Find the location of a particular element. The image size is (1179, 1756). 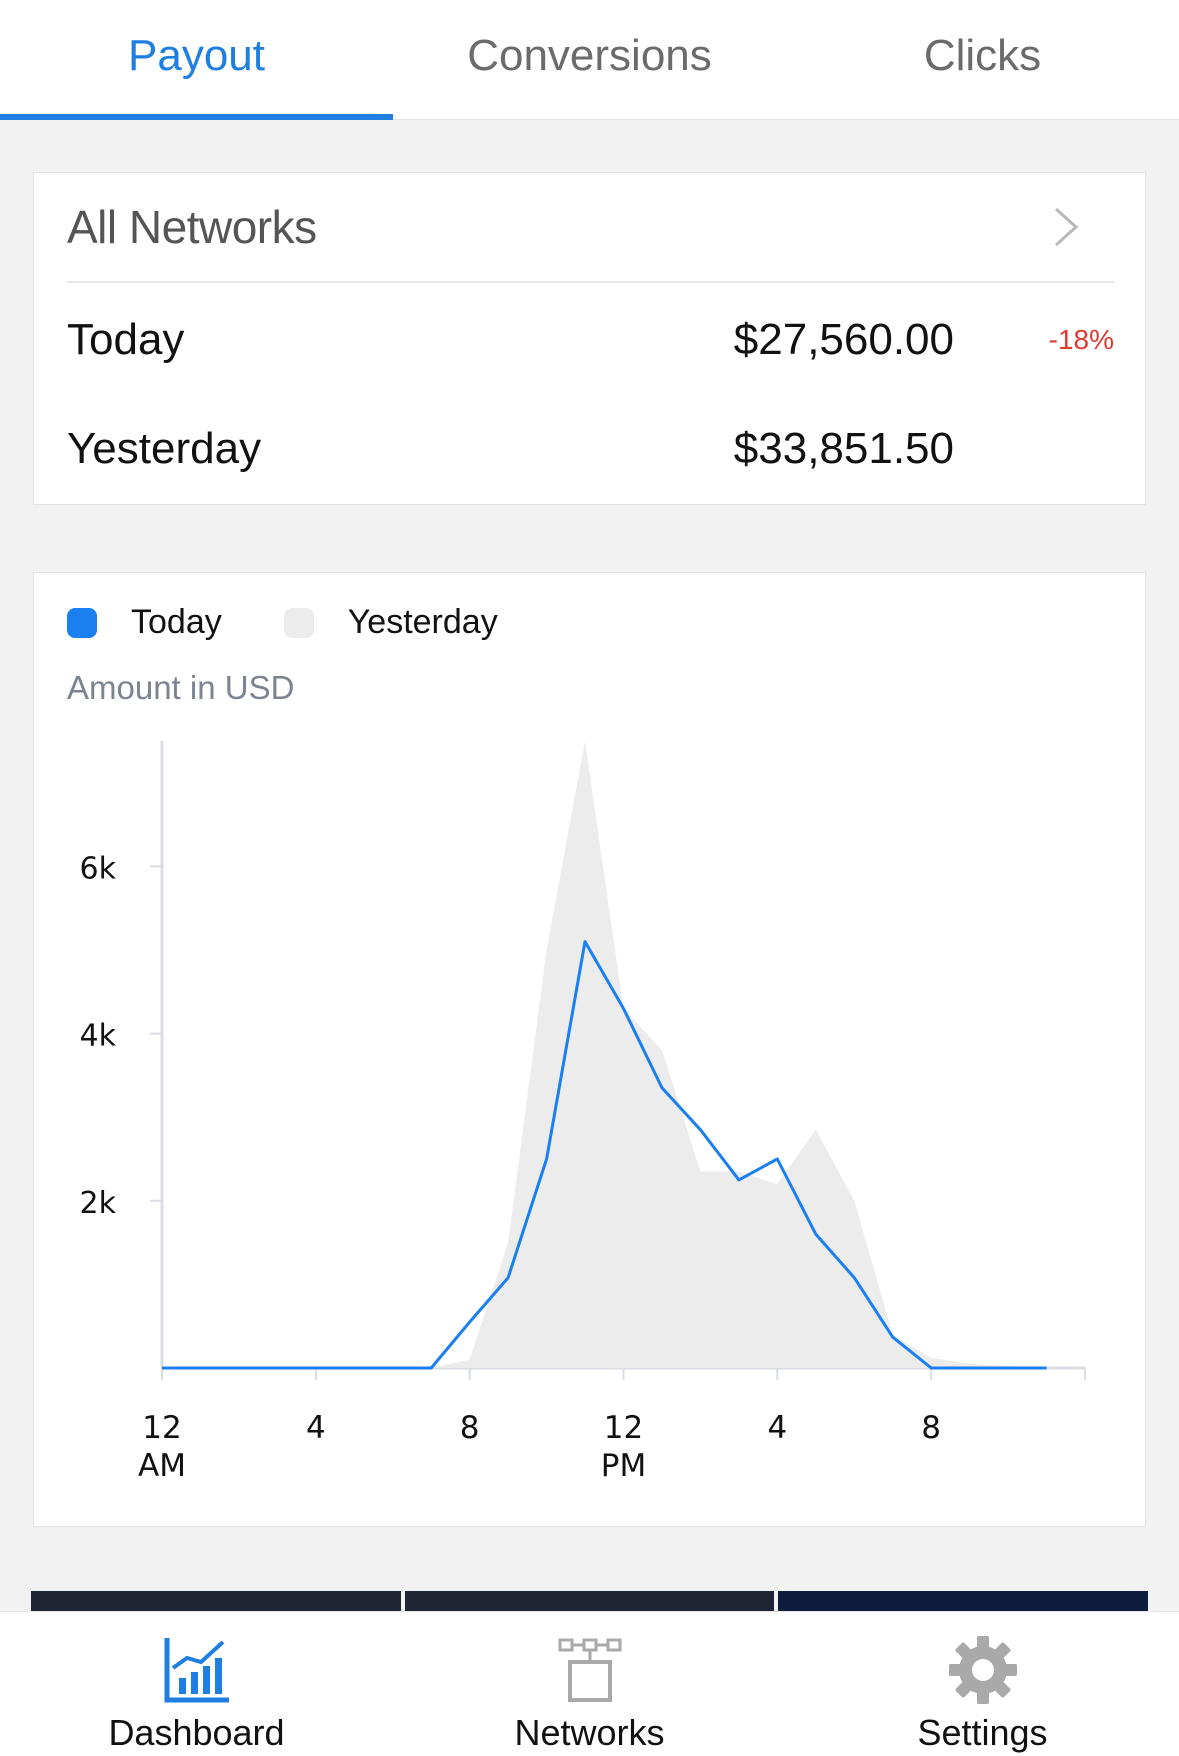

top-tab-bar: Payout Conversions Clicks is located at coordinates (589, 60).